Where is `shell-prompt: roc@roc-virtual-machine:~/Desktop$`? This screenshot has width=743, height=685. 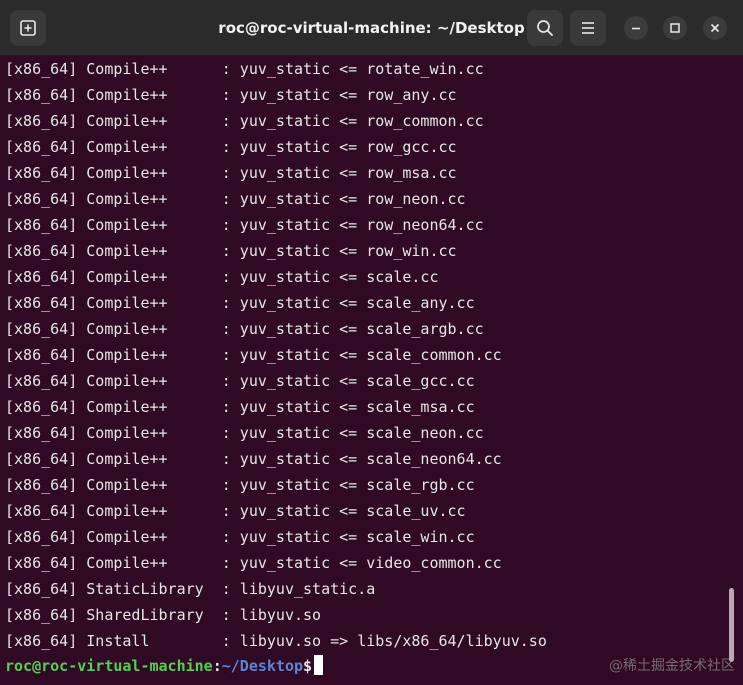 shell-prompt: roc@roc-virtual-machine:~/Desktop$ is located at coordinates (164, 666).